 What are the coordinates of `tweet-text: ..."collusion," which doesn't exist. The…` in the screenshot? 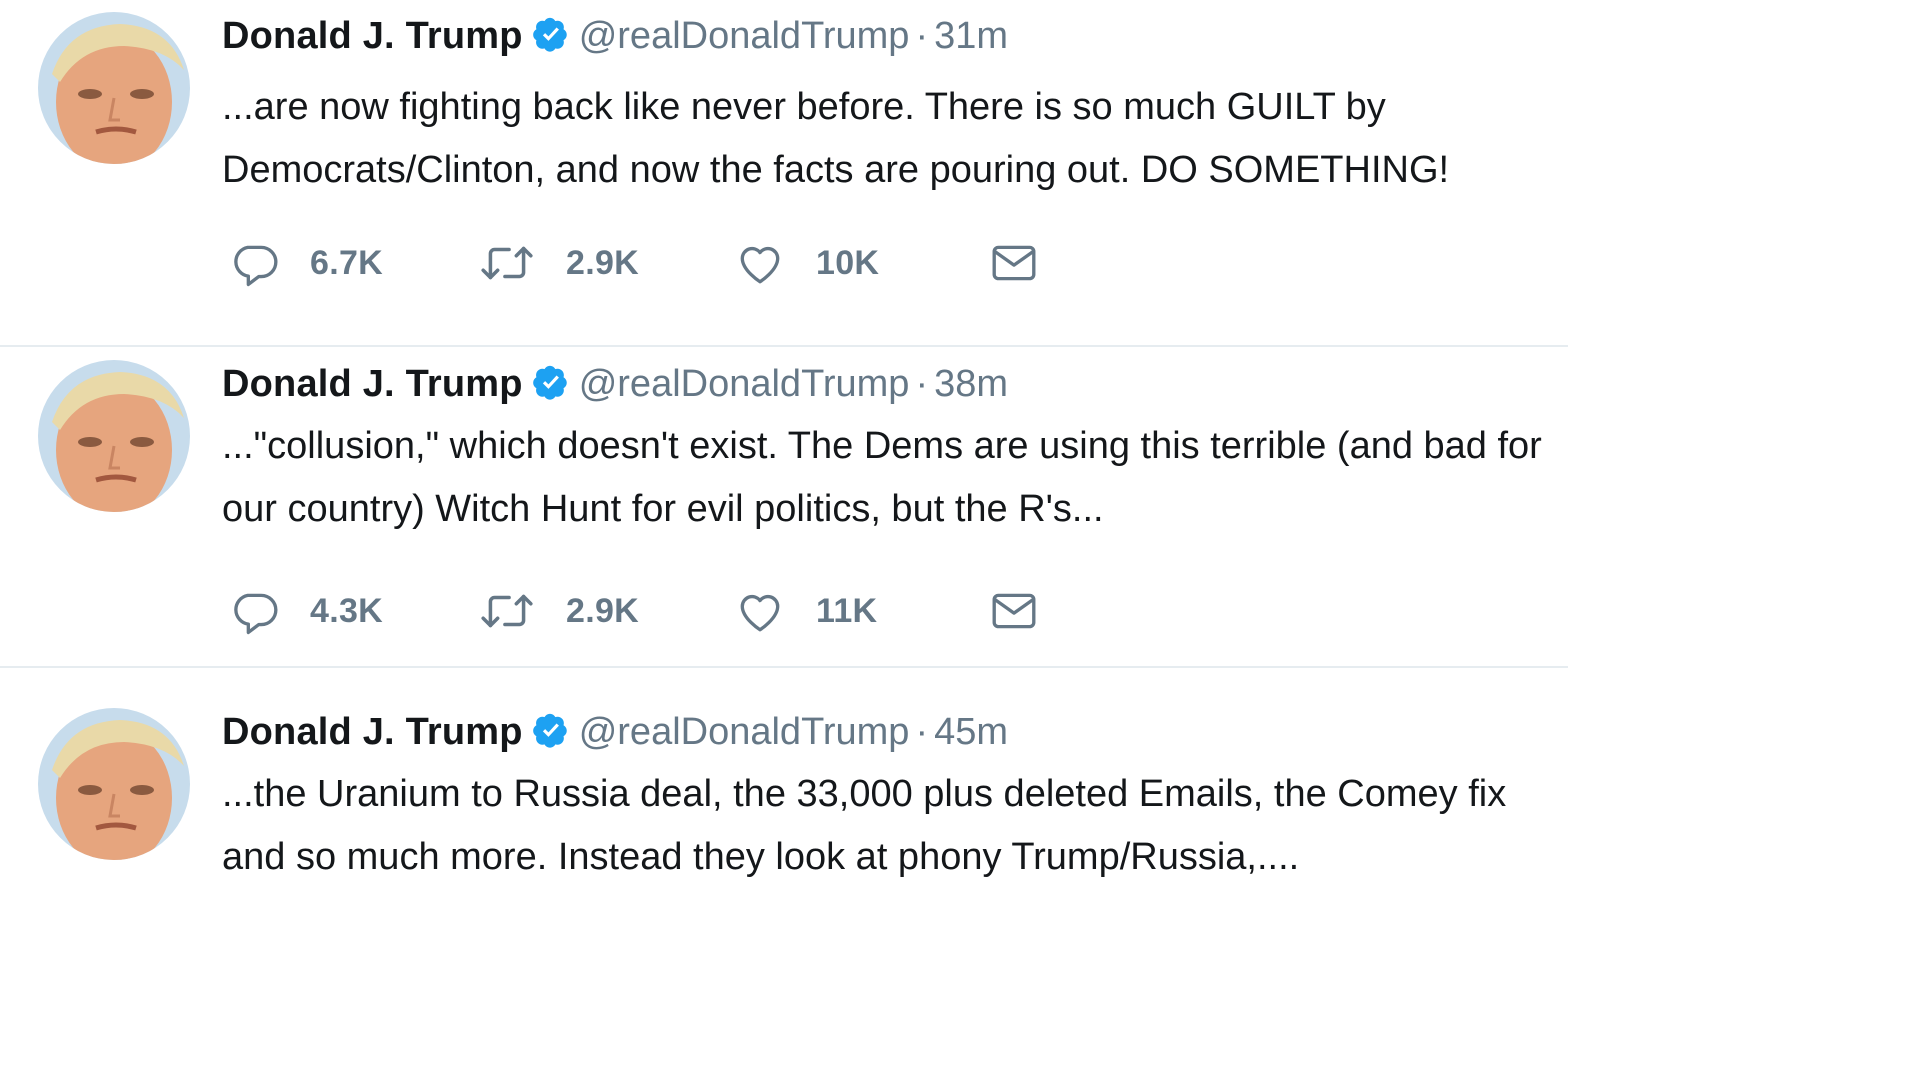 It's located at (882, 478).